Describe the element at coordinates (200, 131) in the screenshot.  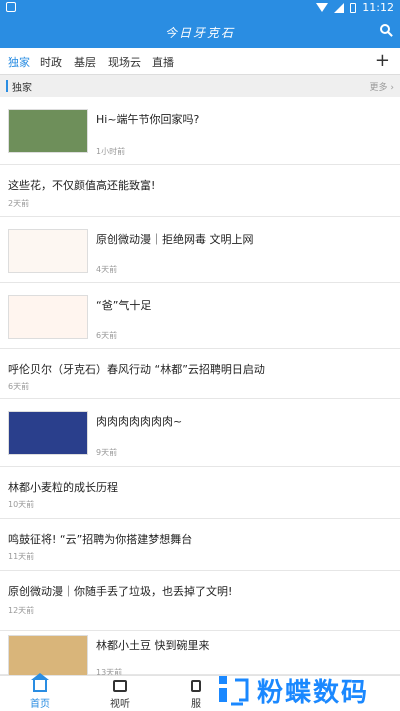
I see `list-item: Hi~端午节你回家吗? 1小时前` at that location.